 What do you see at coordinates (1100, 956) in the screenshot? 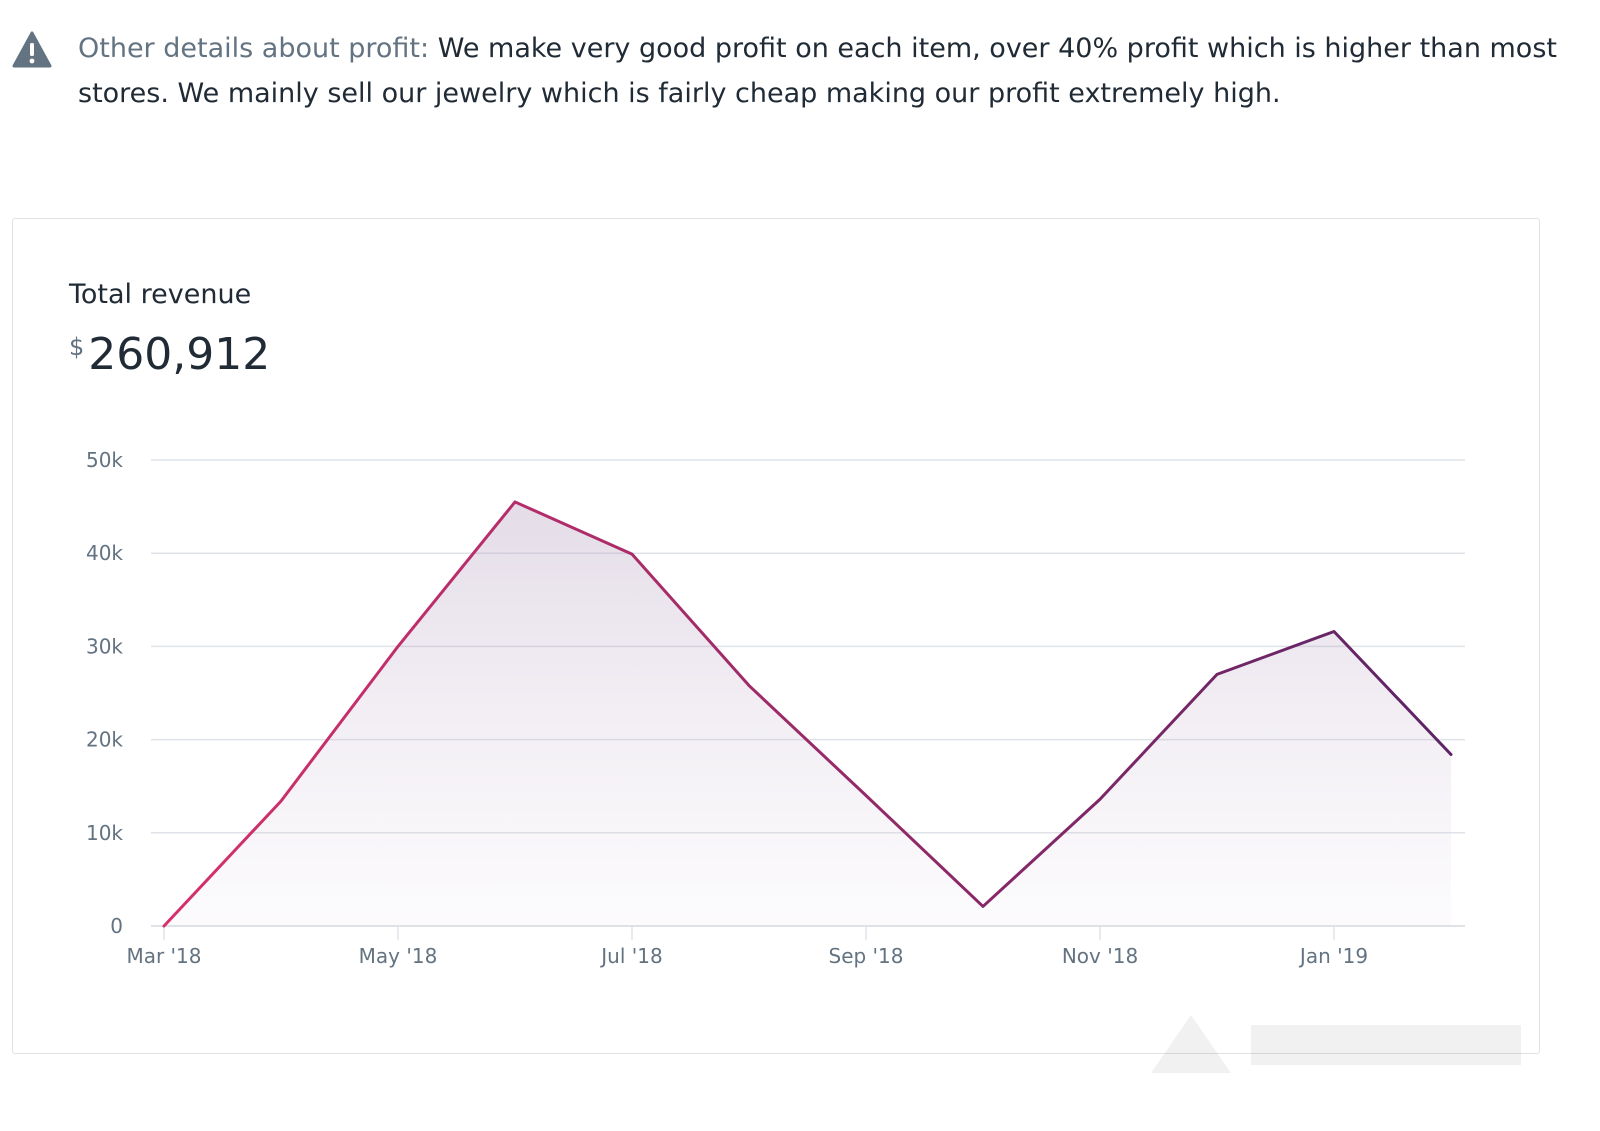
I see `x-tick-label: Nov '18` at bounding box center [1100, 956].